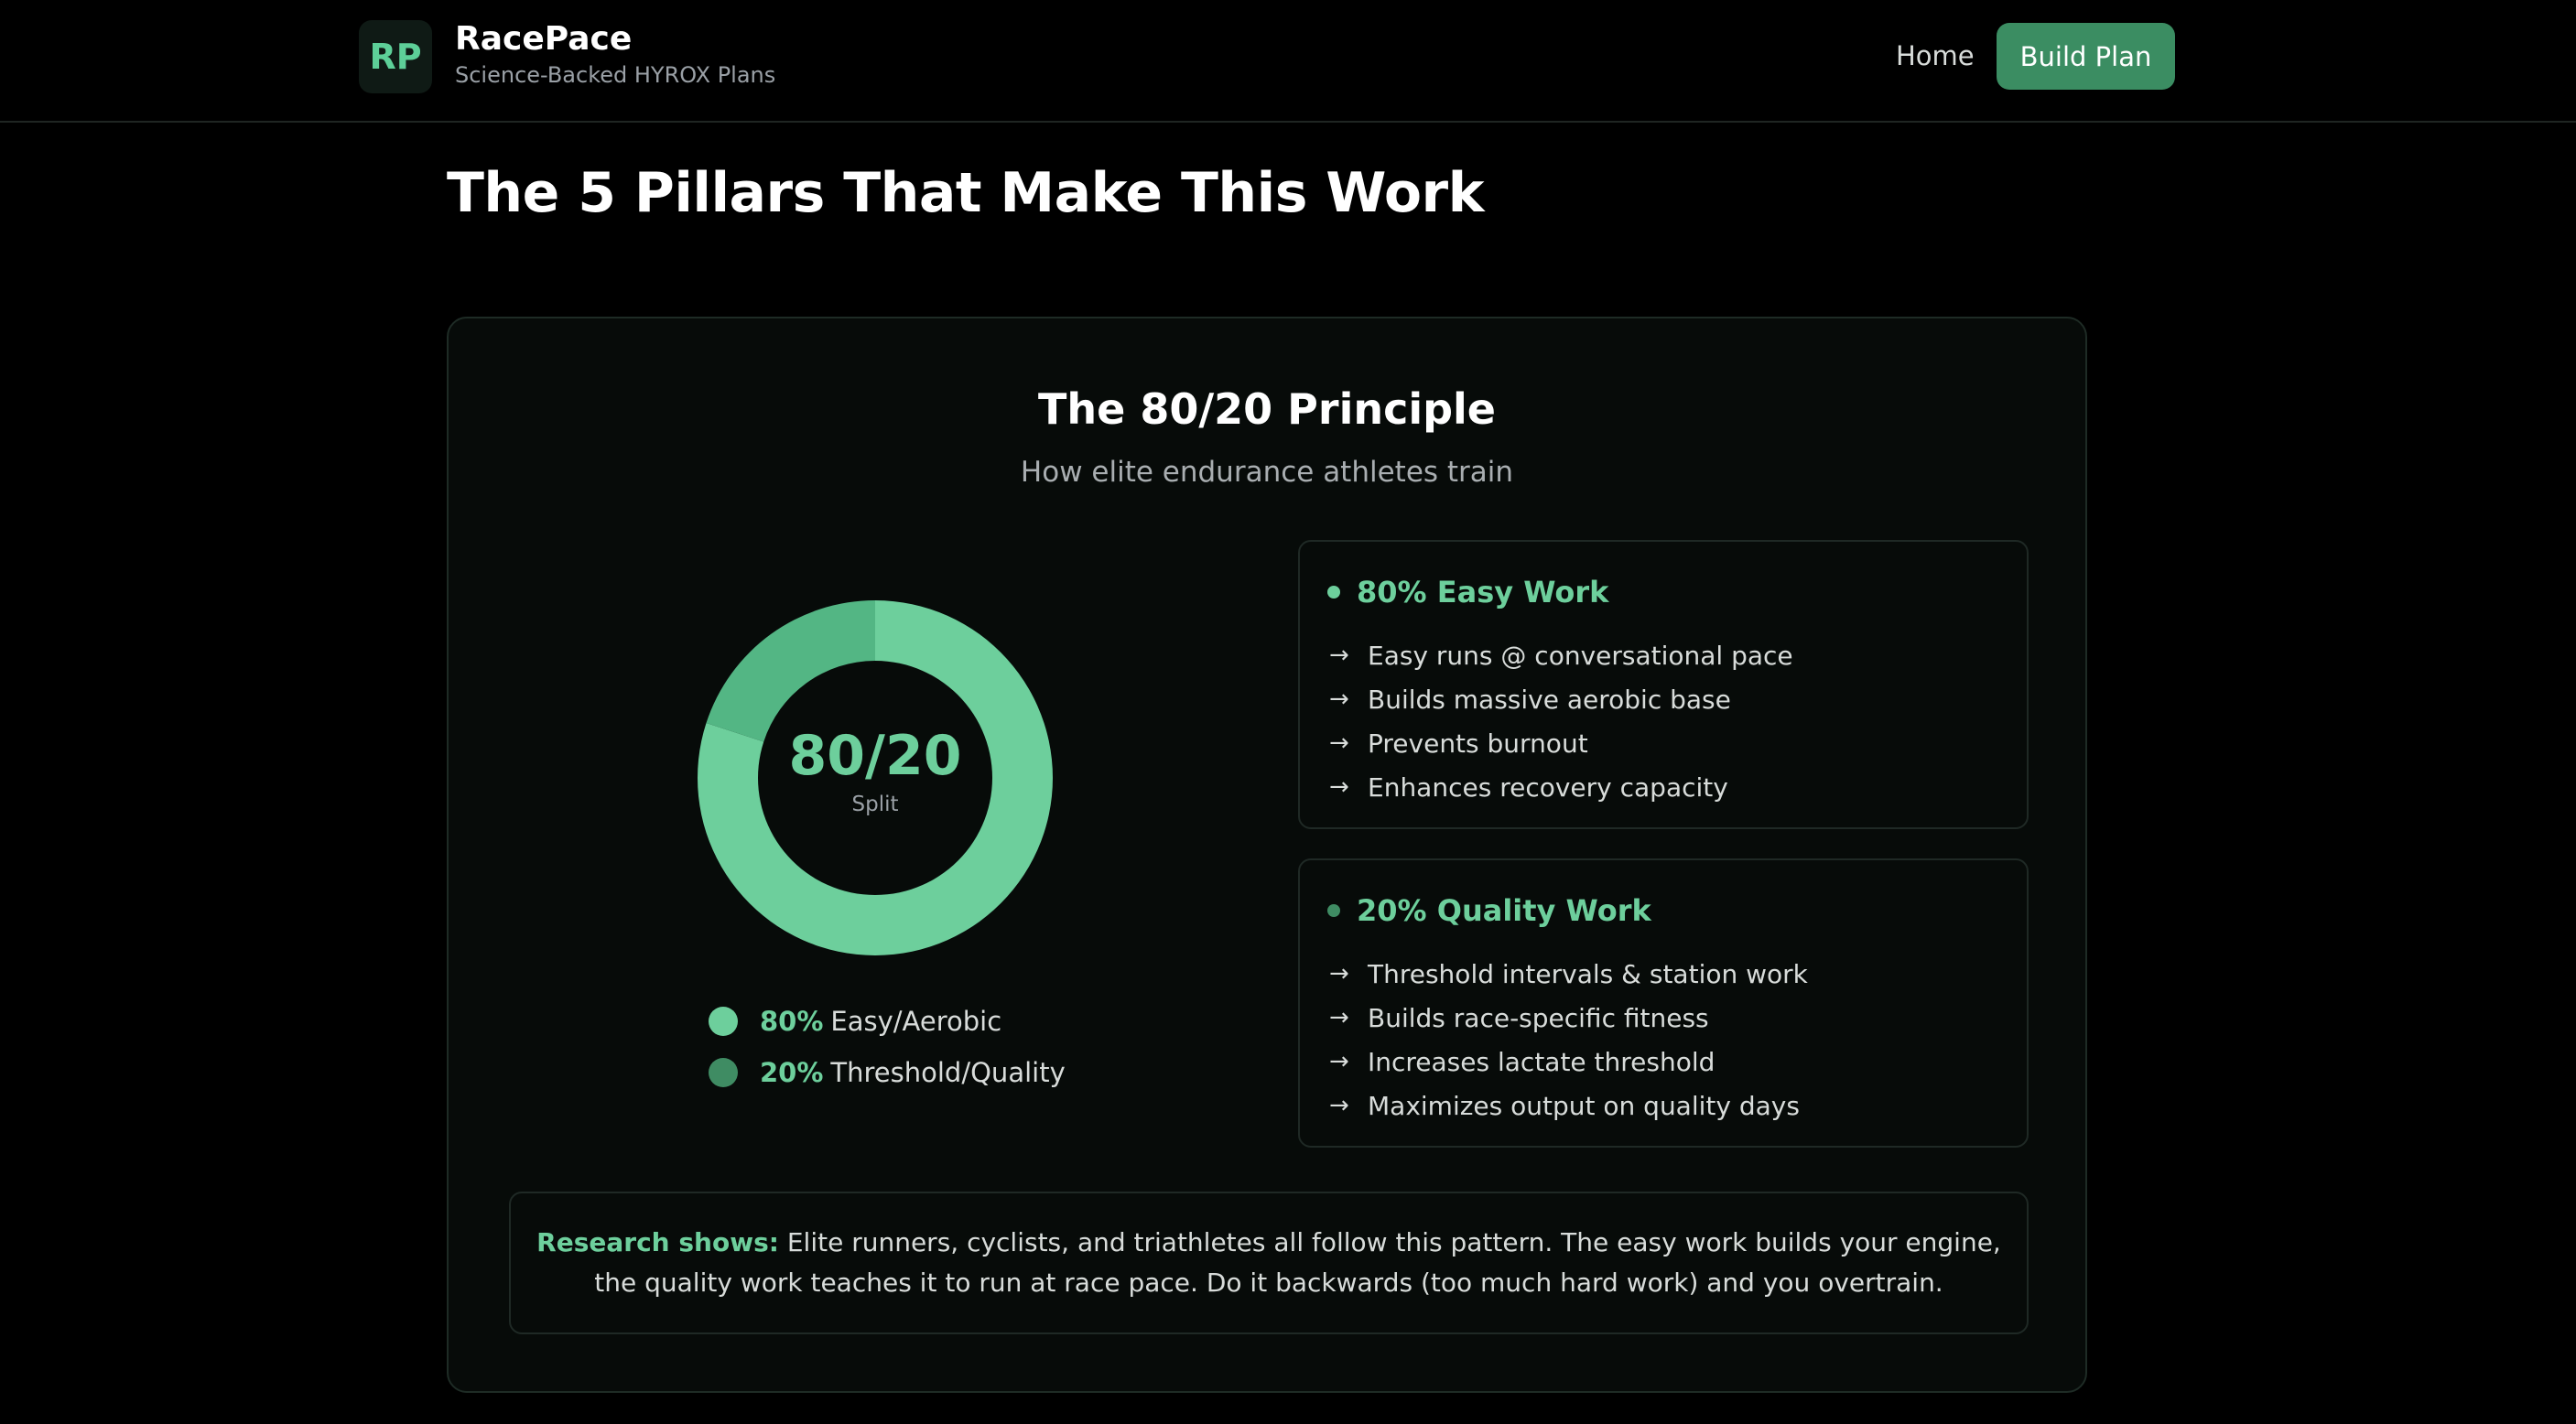  What do you see at coordinates (875, 805) in the screenshot?
I see `donut-center-label: Split` at bounding box center [875, 805].